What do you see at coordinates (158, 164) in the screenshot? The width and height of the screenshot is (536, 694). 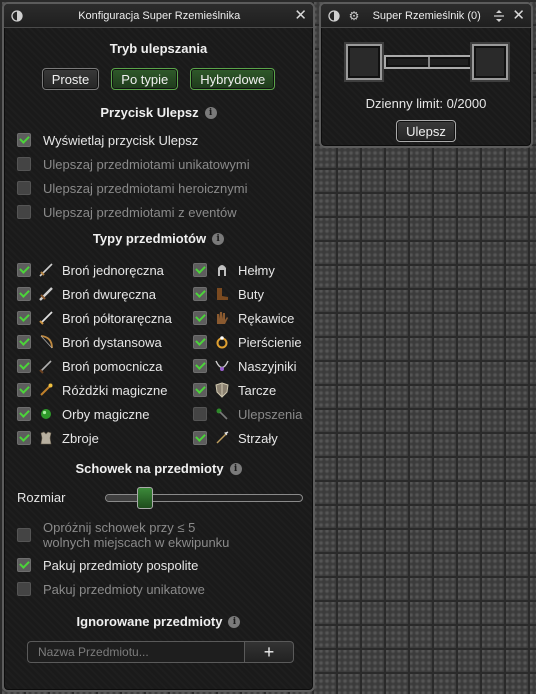 I see `option-unique: Ulepszaj przedmiotami unikatowymi` at bounding box center [158, 164].